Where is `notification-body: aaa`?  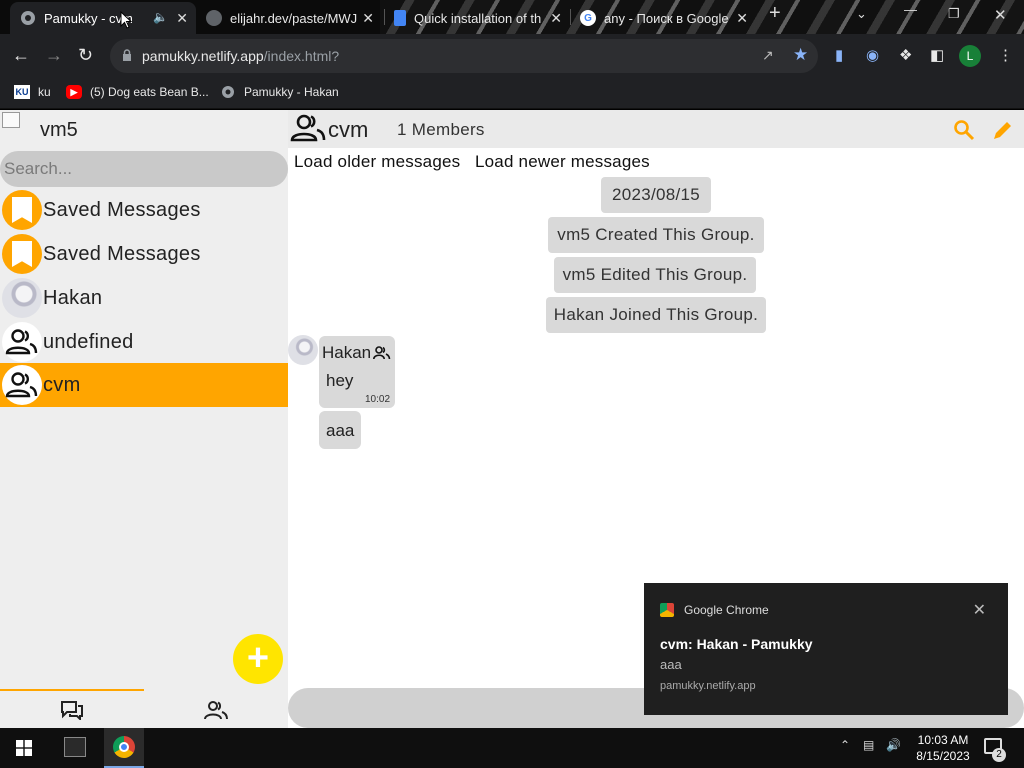 notification-body: aaa is located at coordinates (671, 664).